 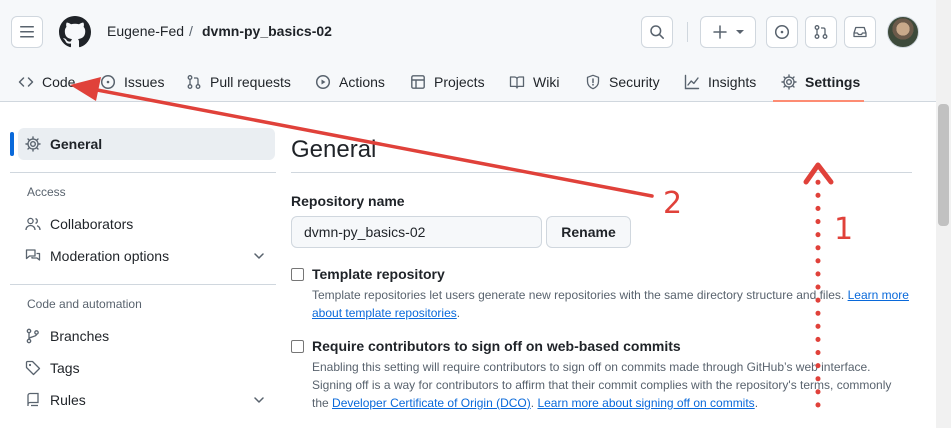 I want to click on issues-button, so click(x=782, y=32).